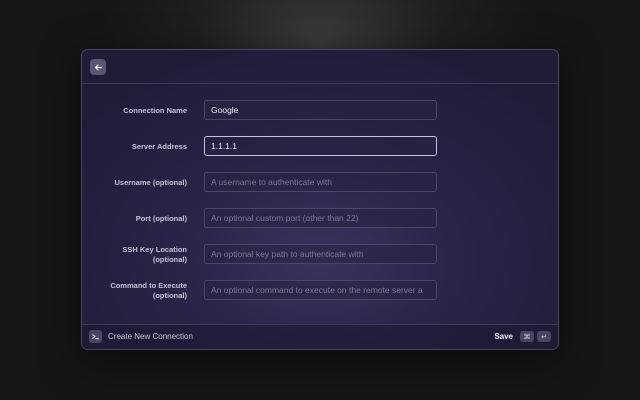 The width and height of the screenshot is (640, 400). Describe the element at coordinates (159, 146) in the screenshot. I see `server-address-label: Server Address` at that location.